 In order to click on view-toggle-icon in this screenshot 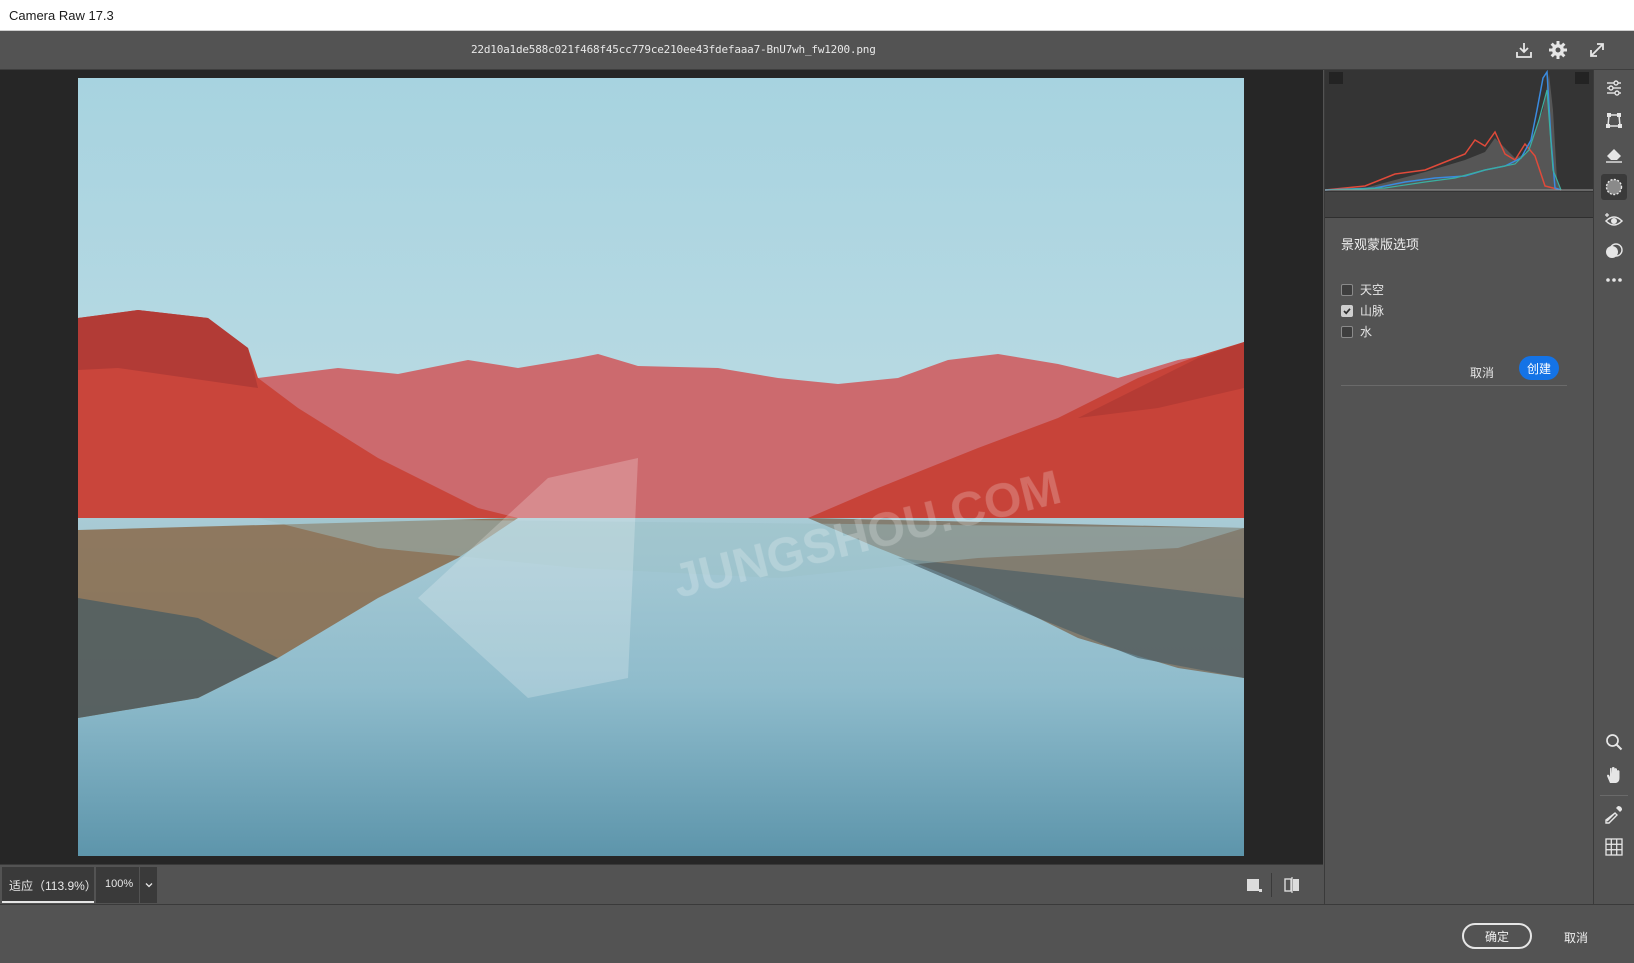, I will do `click(1254, 885)`.